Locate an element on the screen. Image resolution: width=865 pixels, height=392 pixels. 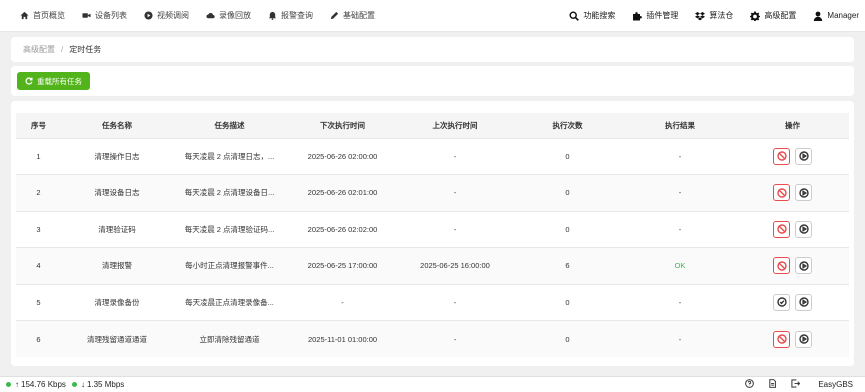
nav-item-plugins: 插件管理 is located at coordinates (655, 15).